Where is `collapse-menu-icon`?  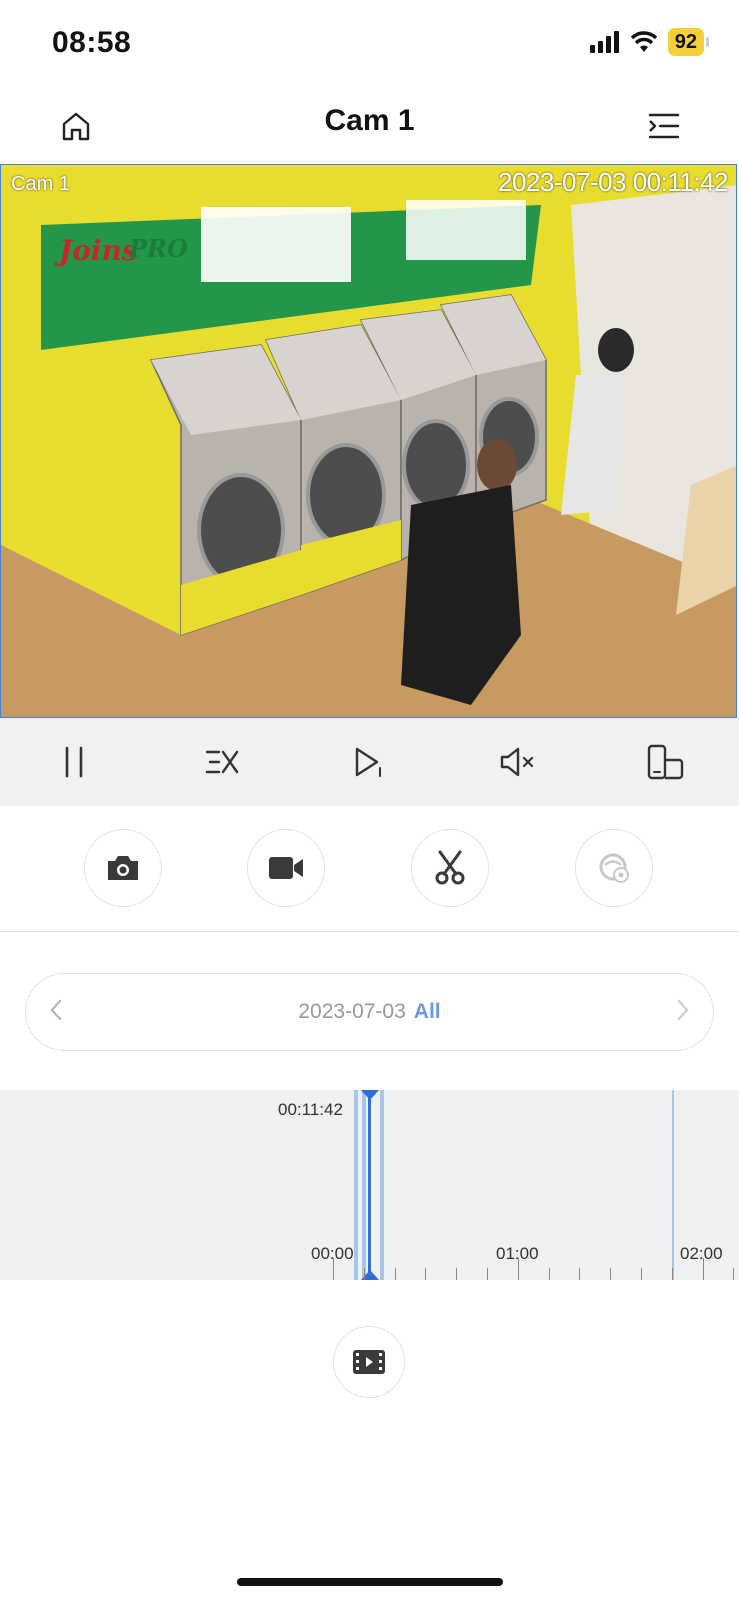
collapse-menu-icon is located at coordinates (664, 126).